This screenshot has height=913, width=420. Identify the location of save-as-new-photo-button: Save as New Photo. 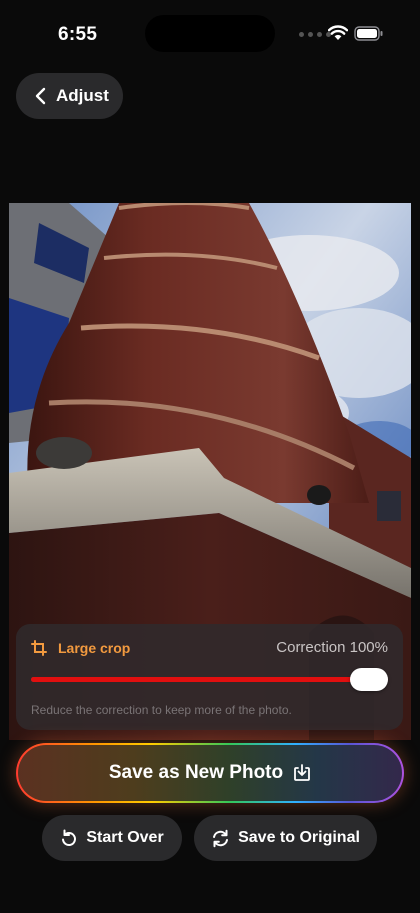
(210, 773).